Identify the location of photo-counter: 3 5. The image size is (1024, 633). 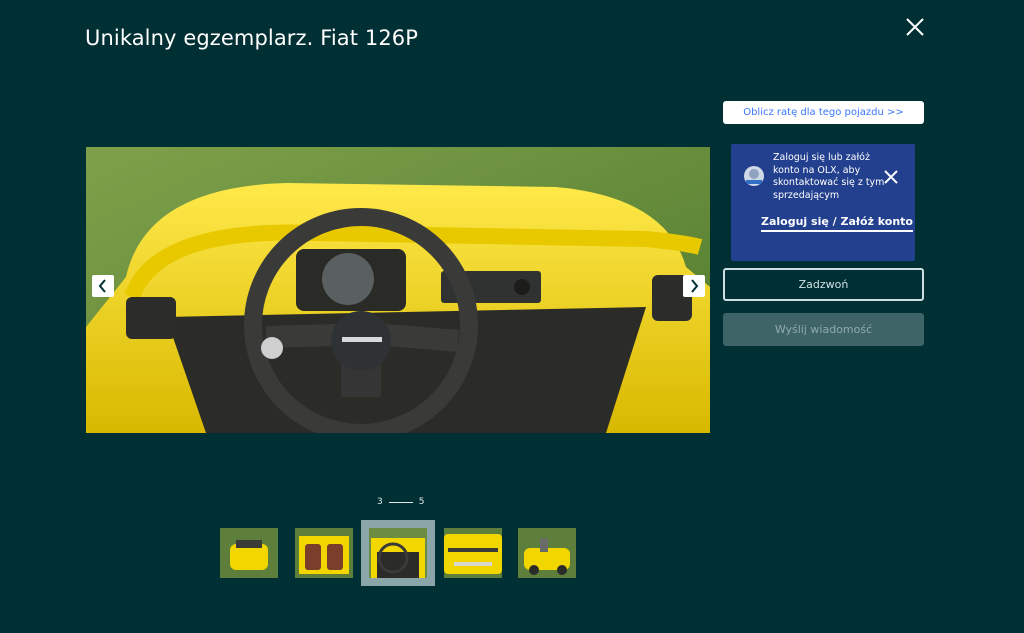
(400, 502).